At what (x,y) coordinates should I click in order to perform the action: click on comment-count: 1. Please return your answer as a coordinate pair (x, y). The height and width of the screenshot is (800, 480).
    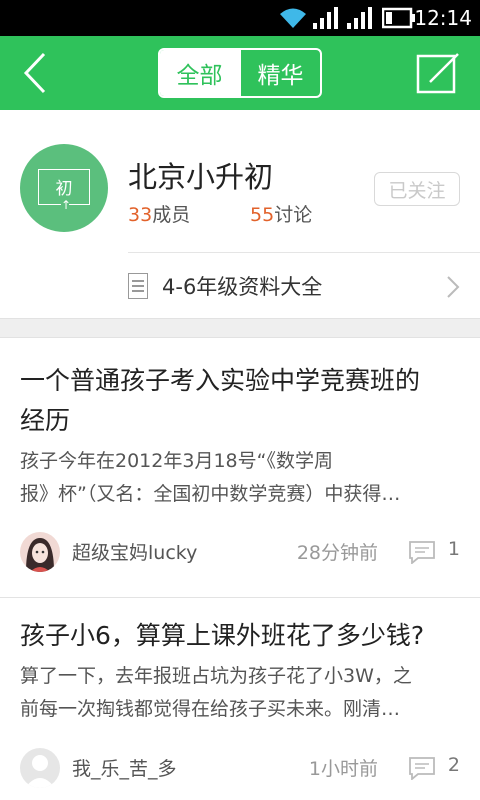
    Looking at the image, I should click on (453, 549).